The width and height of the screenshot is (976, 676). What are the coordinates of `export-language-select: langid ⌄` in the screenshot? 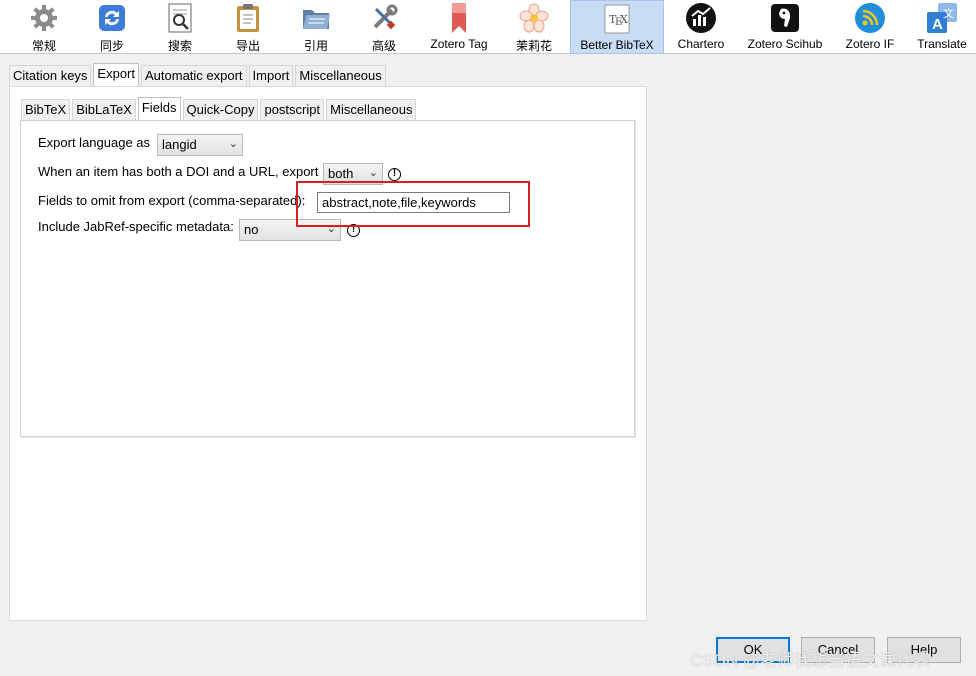 It's located at (200, 145).